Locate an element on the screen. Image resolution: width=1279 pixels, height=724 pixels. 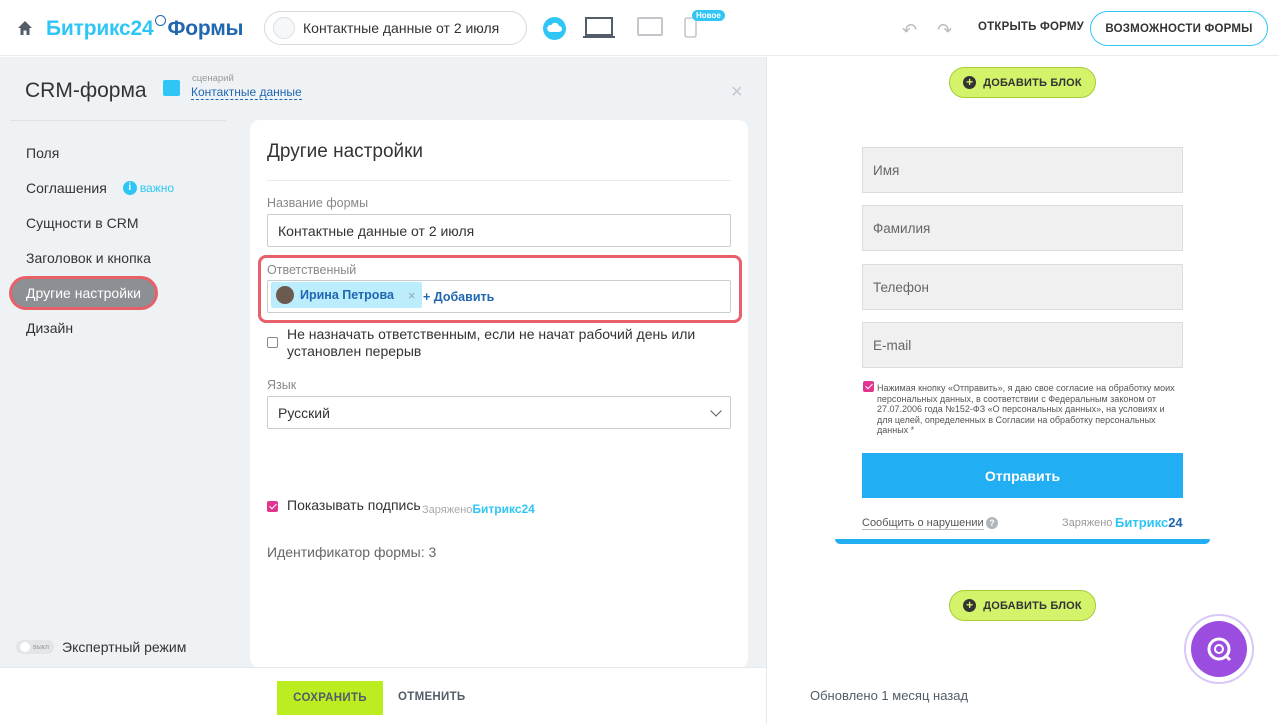
help-icon: ? is located at coordinates (992, 523).